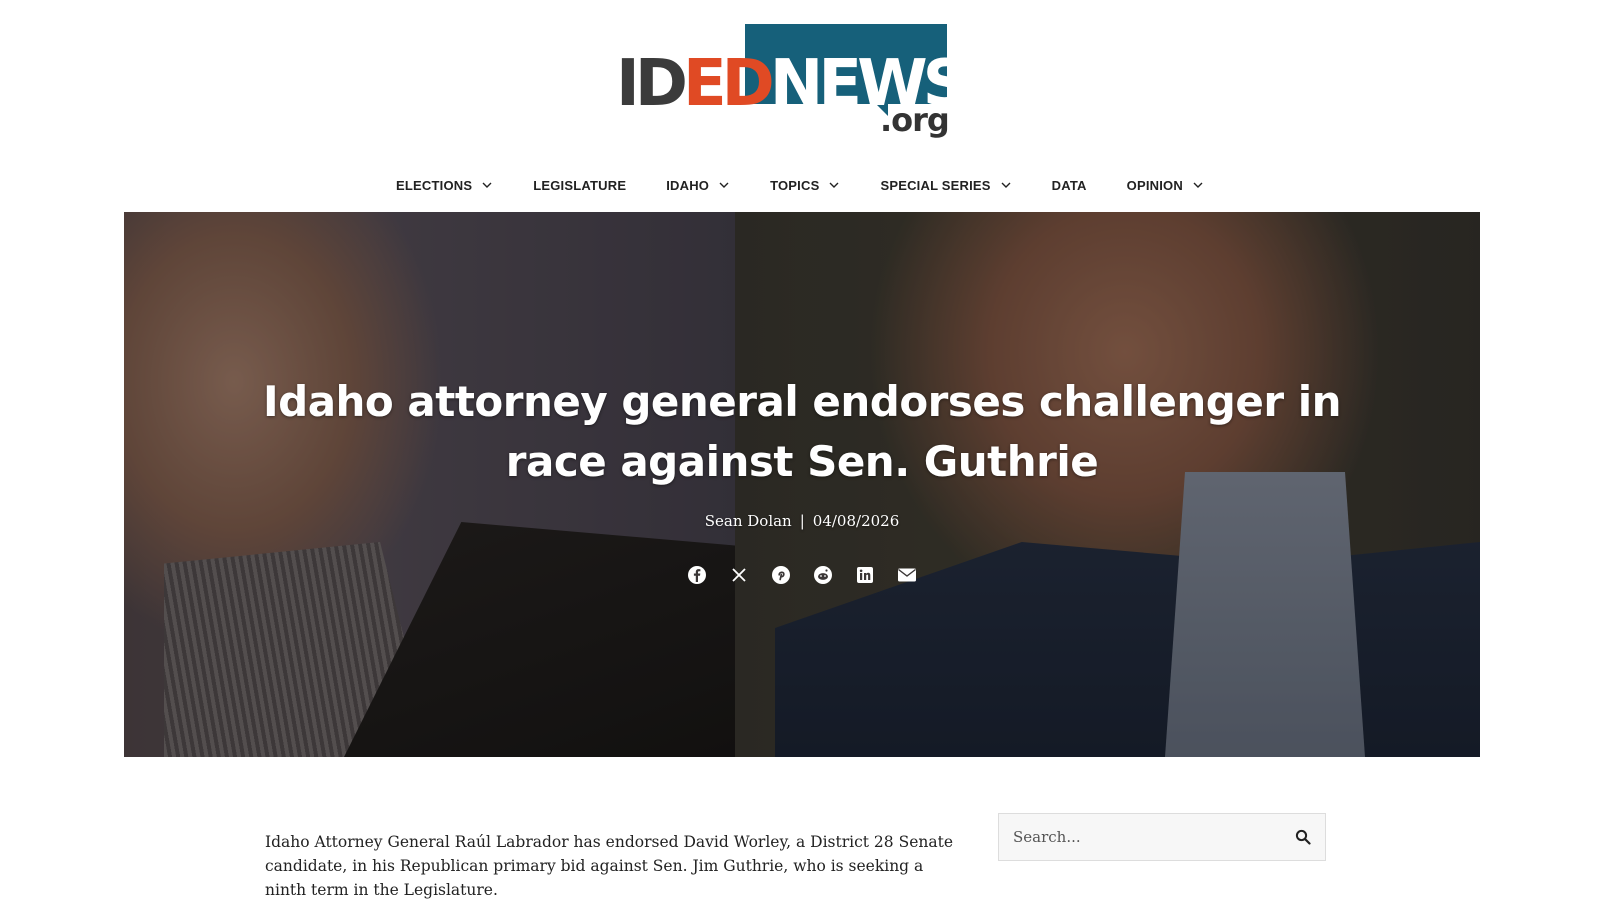  Describe the element at coordinates (688, 185) in the screenshot. I see `nav-label: IDAHO` at that location.